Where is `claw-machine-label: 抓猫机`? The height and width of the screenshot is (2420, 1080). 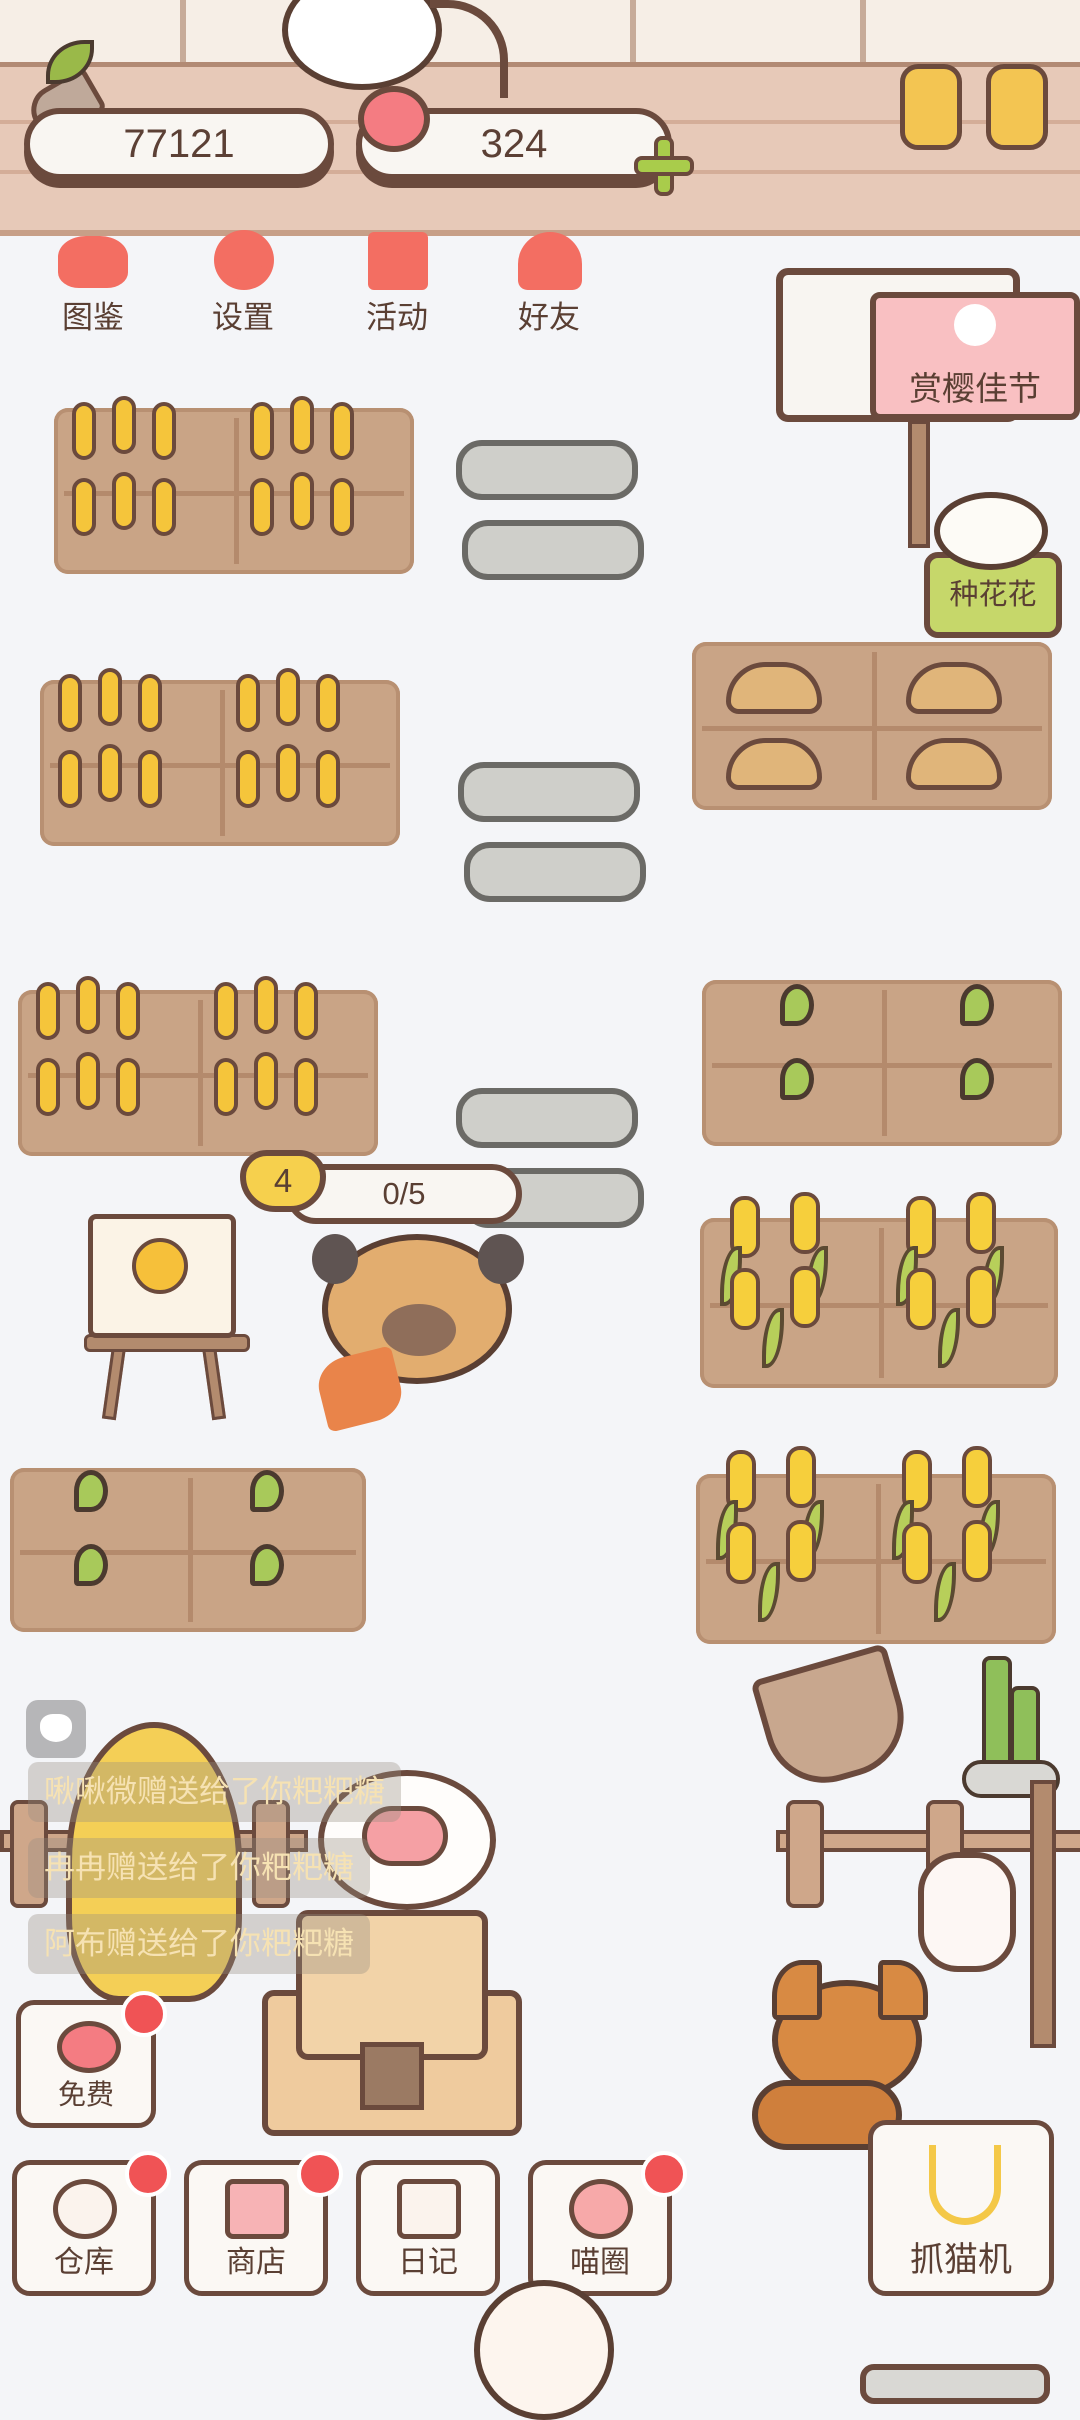 claw-machine-label: 抓猫机 is located at coordinates (961, 2260).